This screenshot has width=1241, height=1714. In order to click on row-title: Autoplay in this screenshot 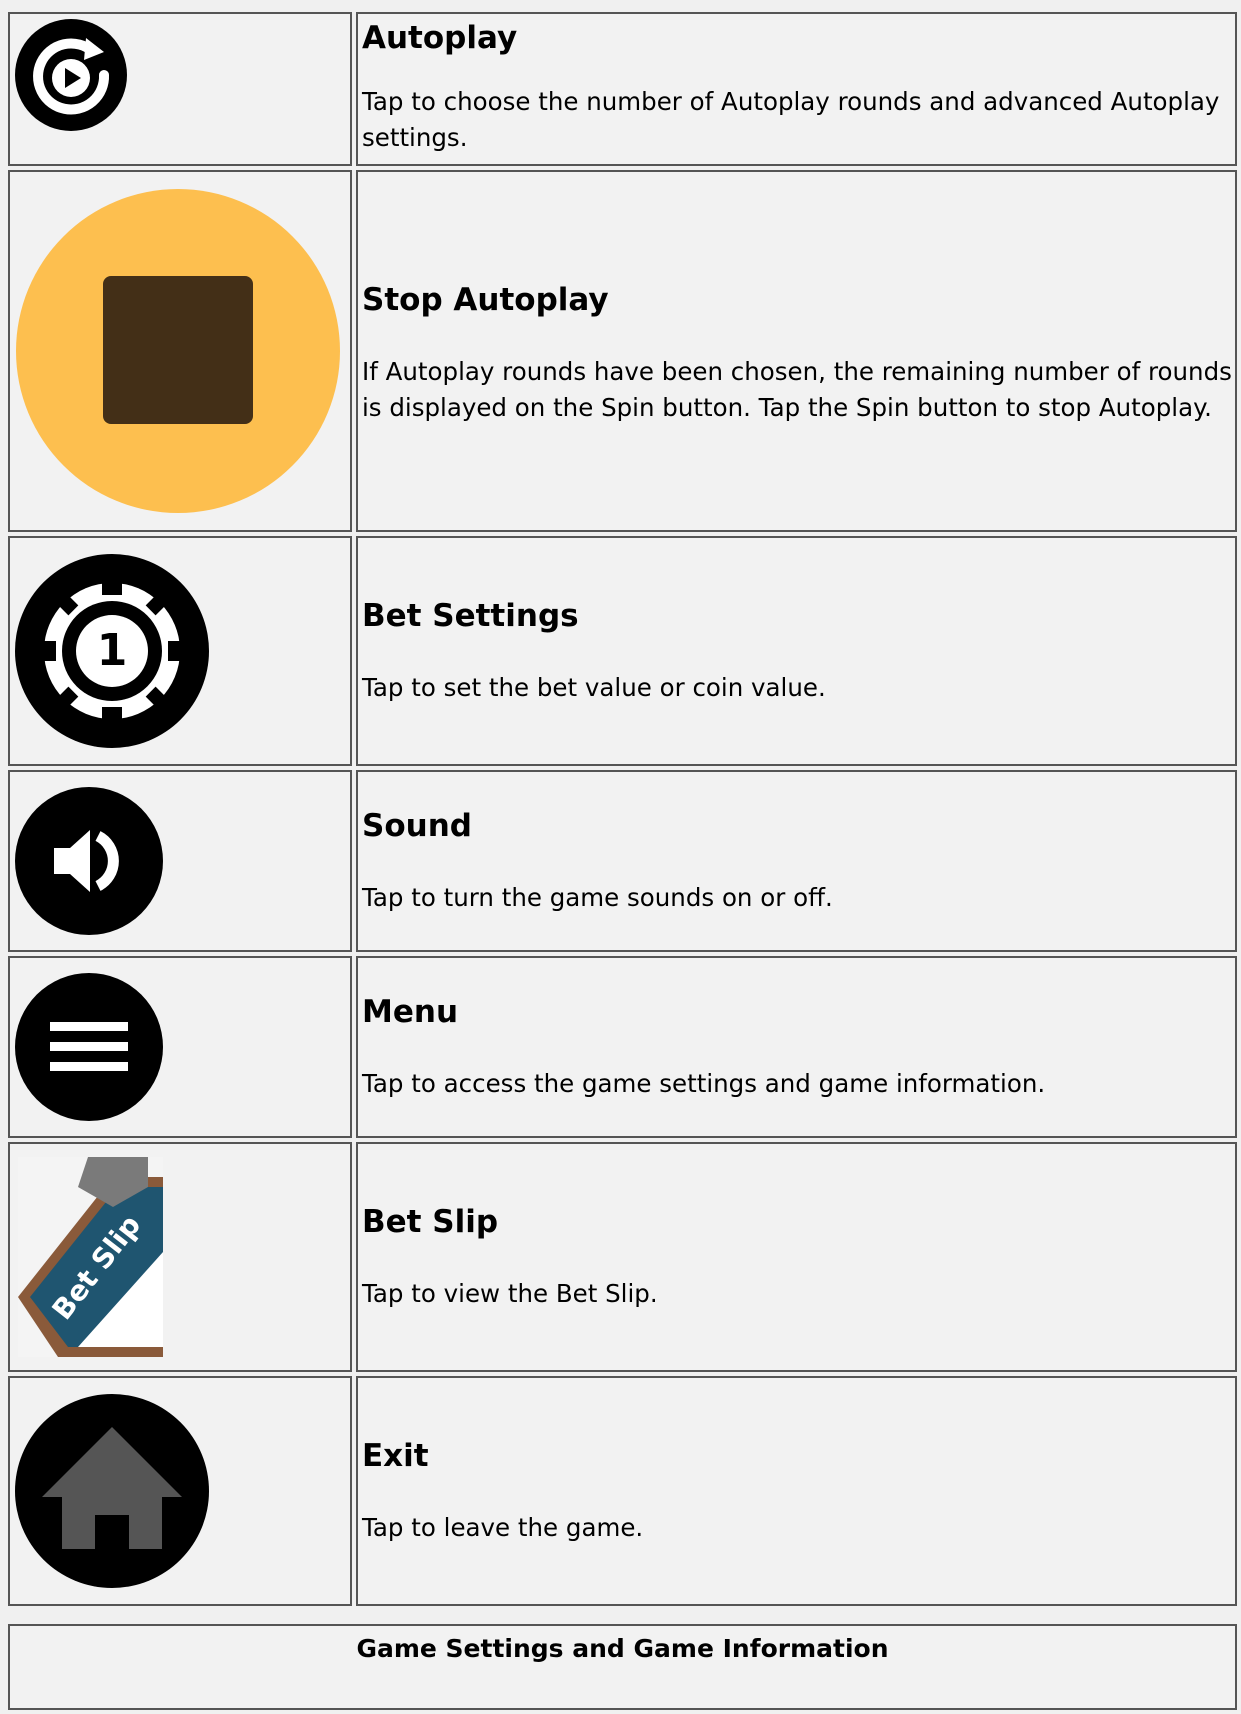, I will do `click(440, 38)`.